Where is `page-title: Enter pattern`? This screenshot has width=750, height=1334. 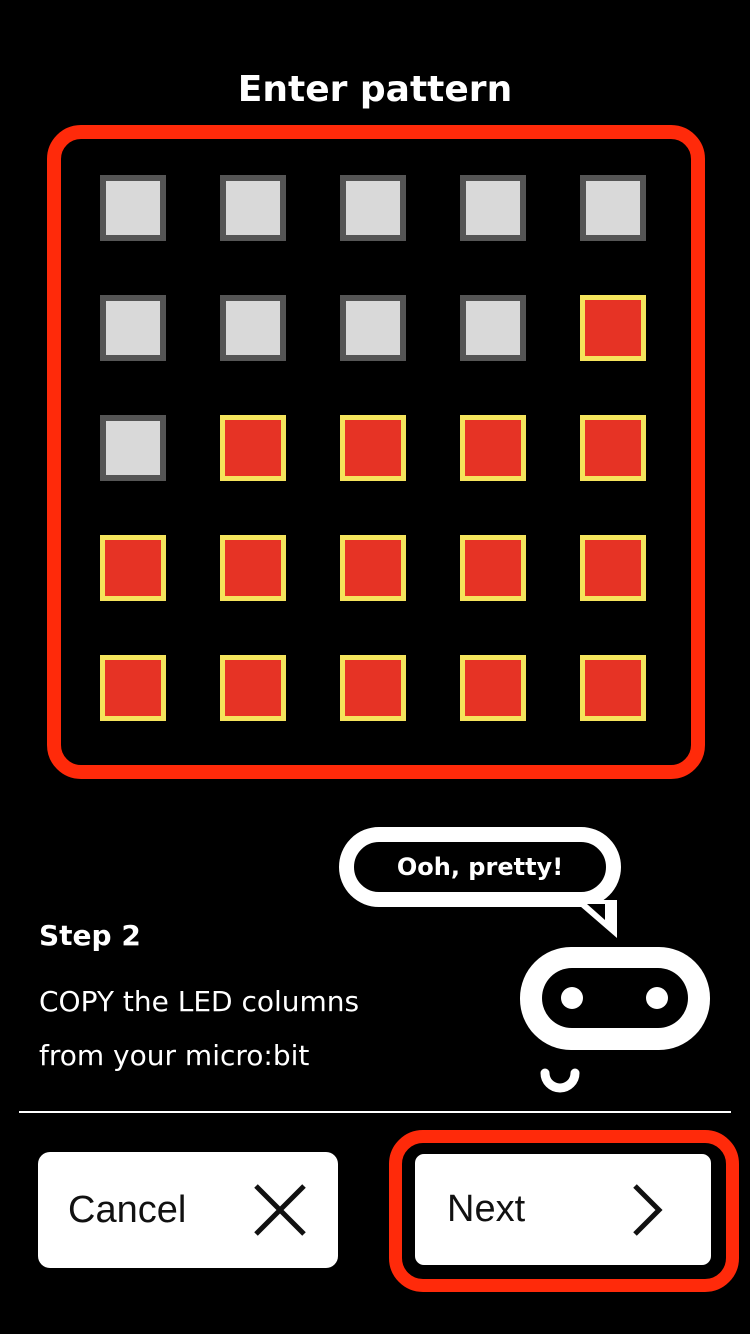
page-title: Enter pattern is located at coordinates (375, 89).